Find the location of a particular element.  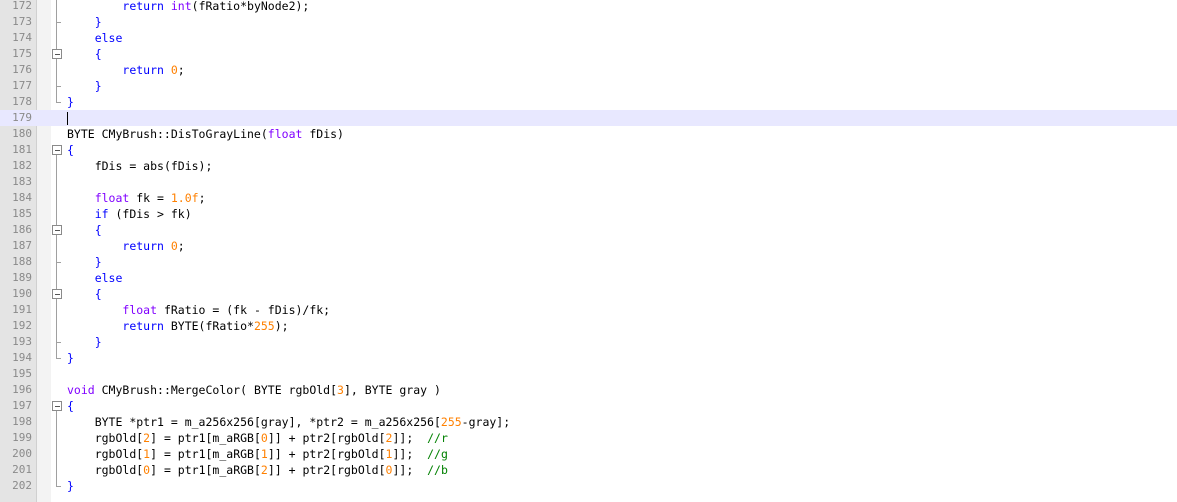

code-token: (fRatio*byNode2); is located at coordinates (250, 6).